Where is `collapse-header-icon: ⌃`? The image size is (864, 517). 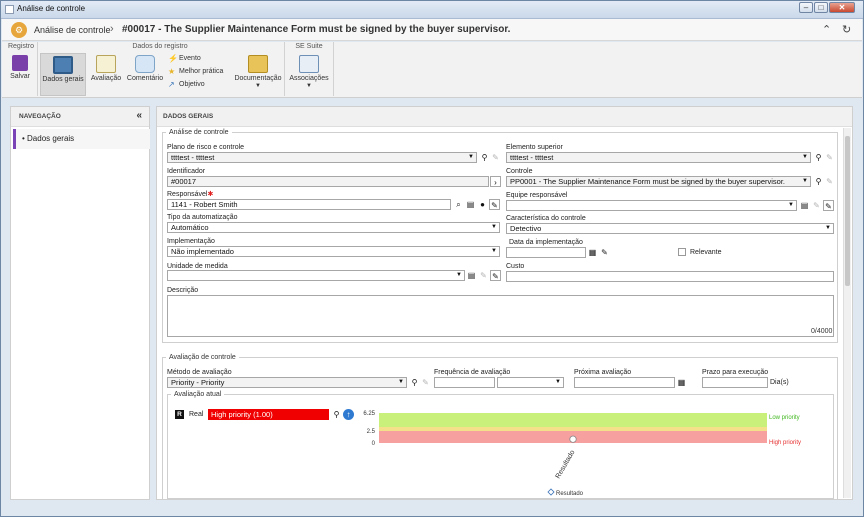
collapse-header-icon: ⌃ is located at coordinates (826, 29).